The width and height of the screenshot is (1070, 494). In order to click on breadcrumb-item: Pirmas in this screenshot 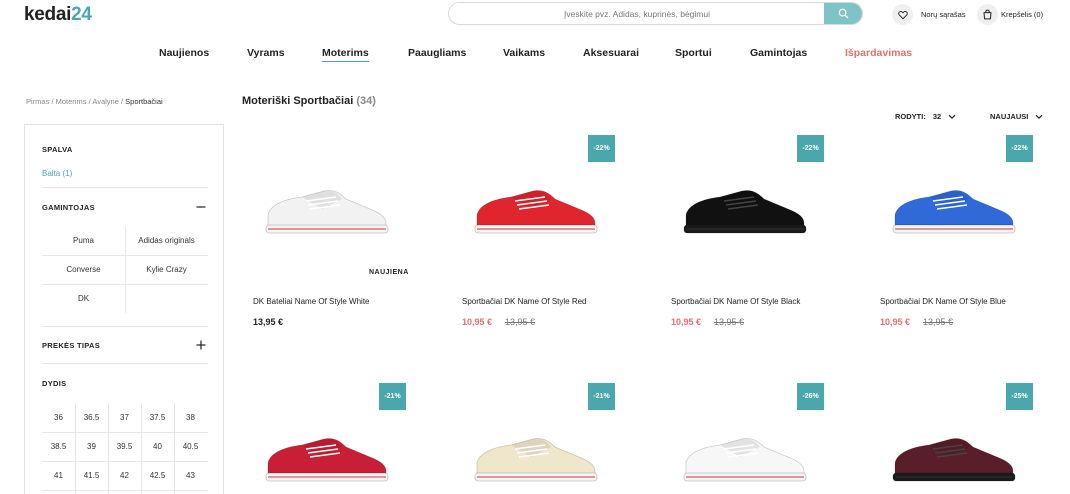, I will do `click(37, 101)`.